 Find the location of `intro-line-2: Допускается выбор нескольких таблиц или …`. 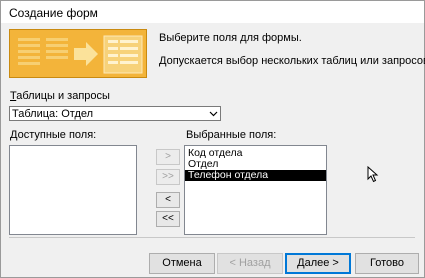

intro-line-2: Допускается выбор нескольких таблиц или … is located at coordinates (292, 61).